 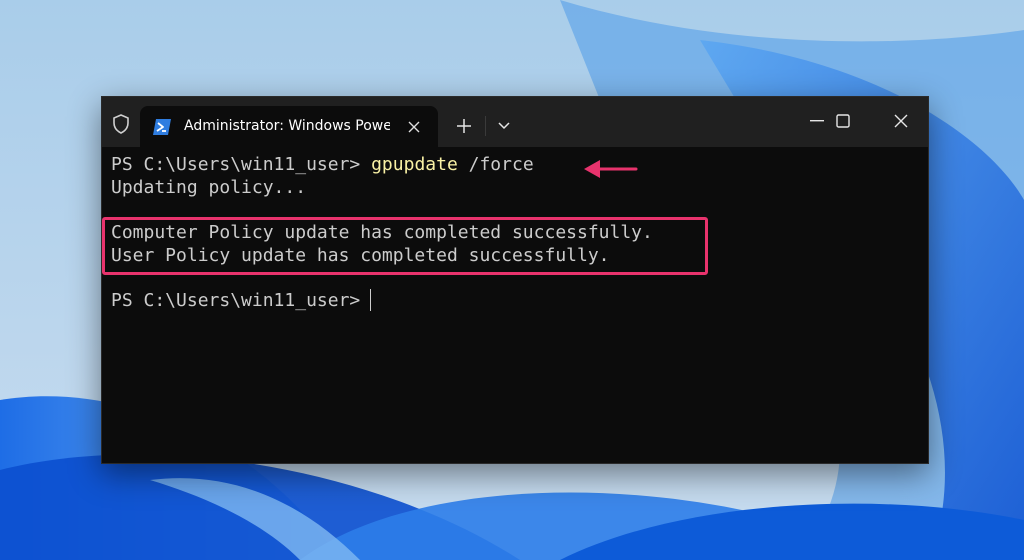 I want to click on title-bar: Administrator: Windows PowerShell, so click(x=515, y=122).